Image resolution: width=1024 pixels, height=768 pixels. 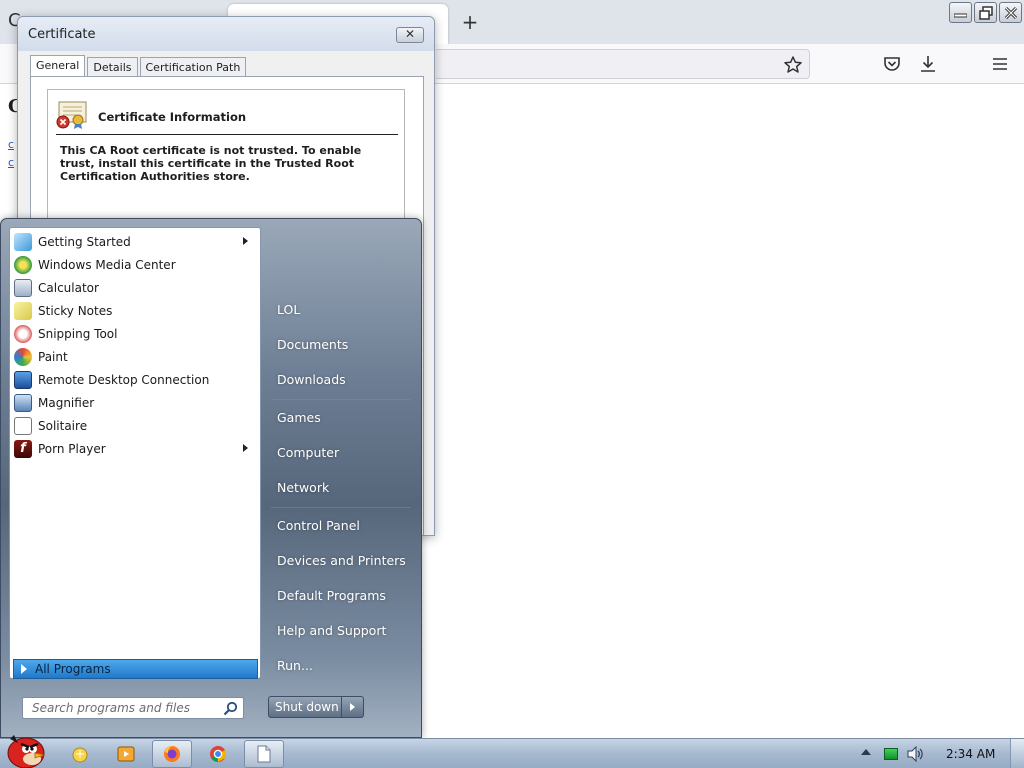 I want to click on program-calculator: Calculator, so click(x=135, y=287).